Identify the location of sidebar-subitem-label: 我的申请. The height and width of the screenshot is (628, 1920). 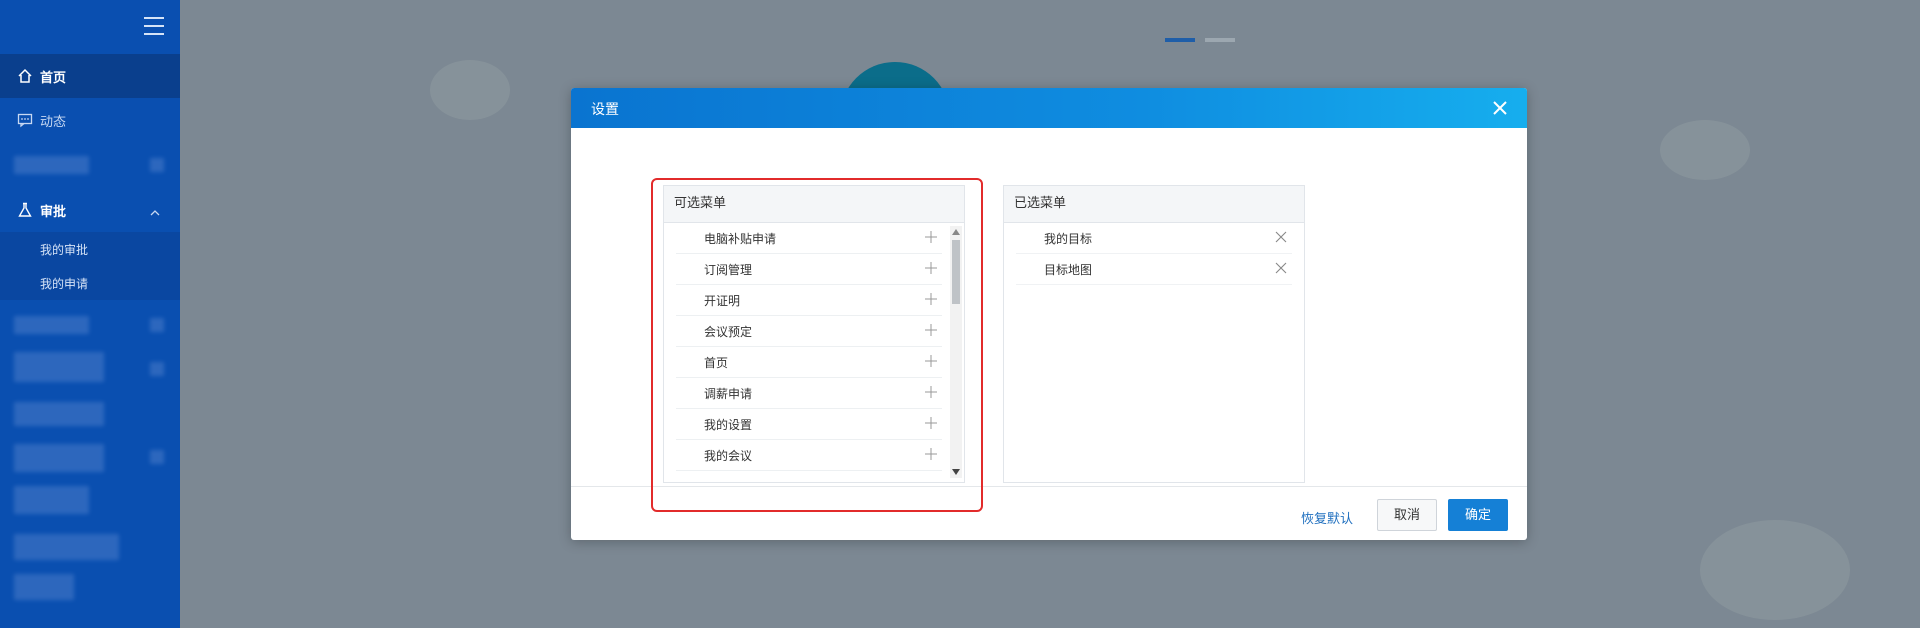
(64, 283).